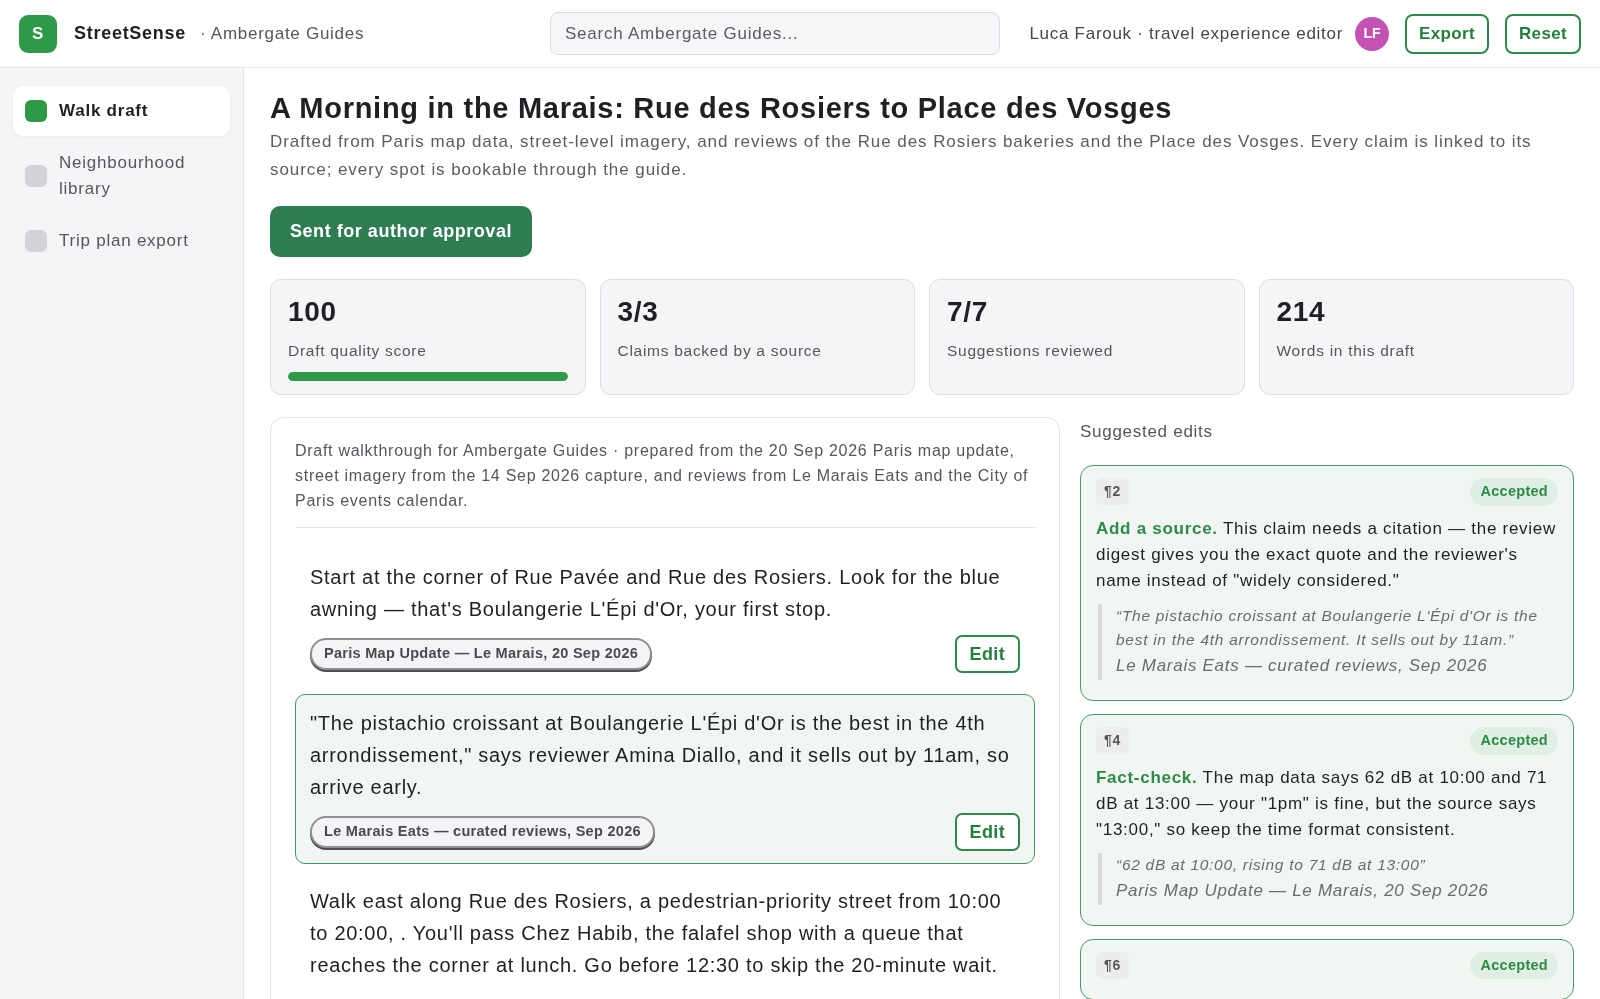  What do you see at coordinates (720, 351) in the screenshot?
I see `stat-label: Claims backed by a source` at bounding box center [720, 351].